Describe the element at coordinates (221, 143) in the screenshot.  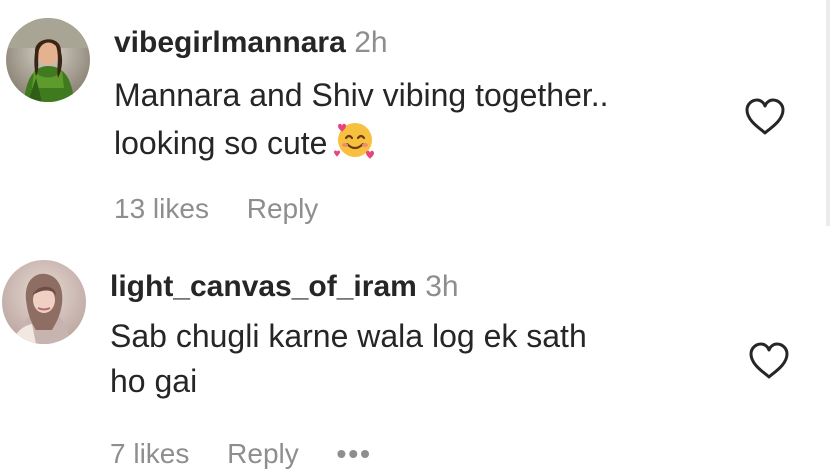
I see `comment-line: looking so cute` at that location.